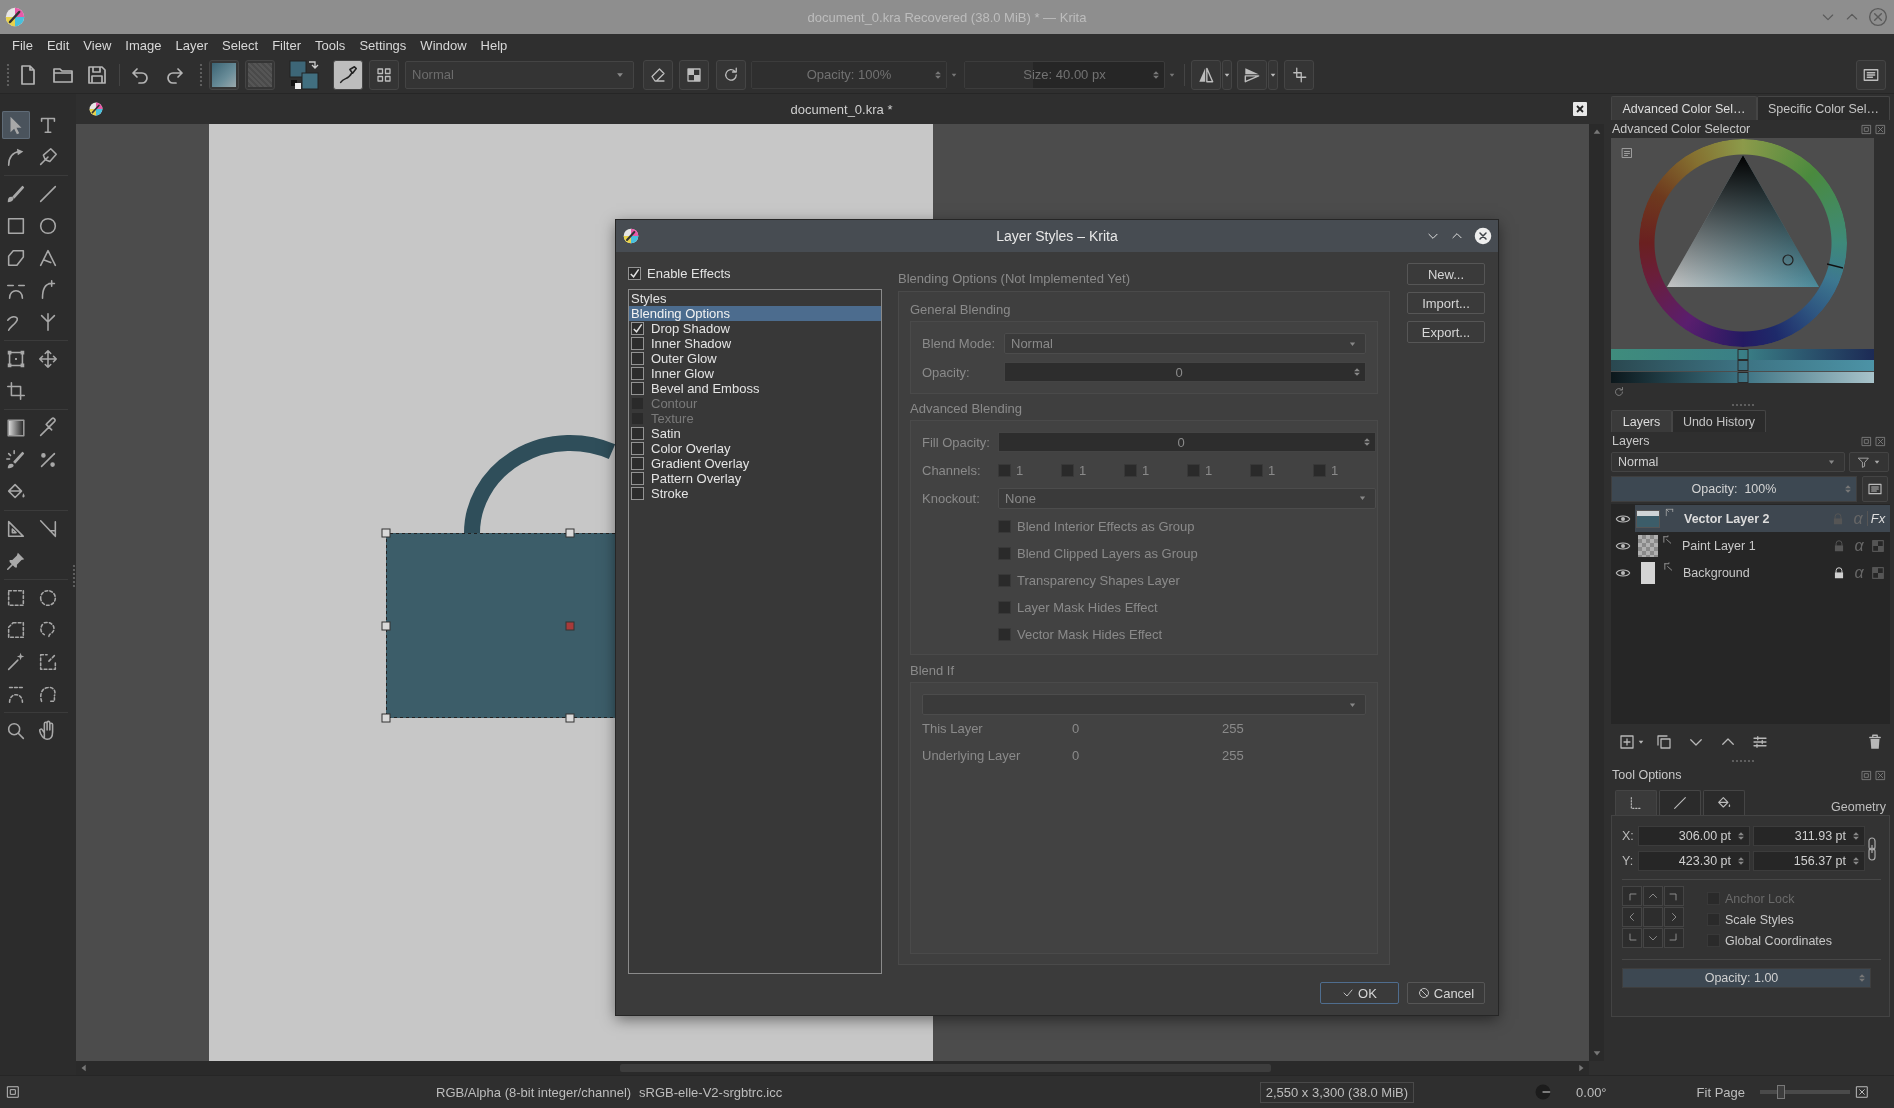 This screenshot has height=1108, width=1894. Describe the element at coordinates (1543, 1092) in the screenshot. I see `rotation-dial-icon` at that location.